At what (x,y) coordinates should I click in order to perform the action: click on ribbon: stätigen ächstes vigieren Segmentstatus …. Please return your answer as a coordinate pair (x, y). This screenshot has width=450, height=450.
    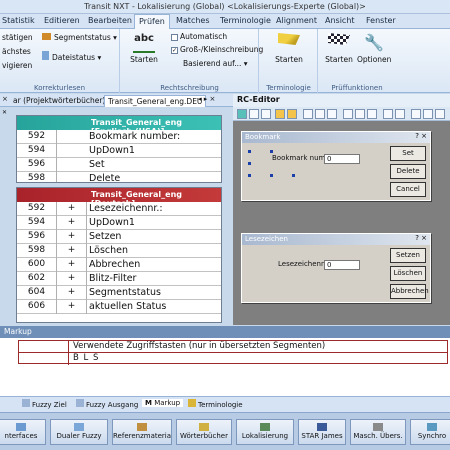
    Looking at the image, I should click on (225, 61).